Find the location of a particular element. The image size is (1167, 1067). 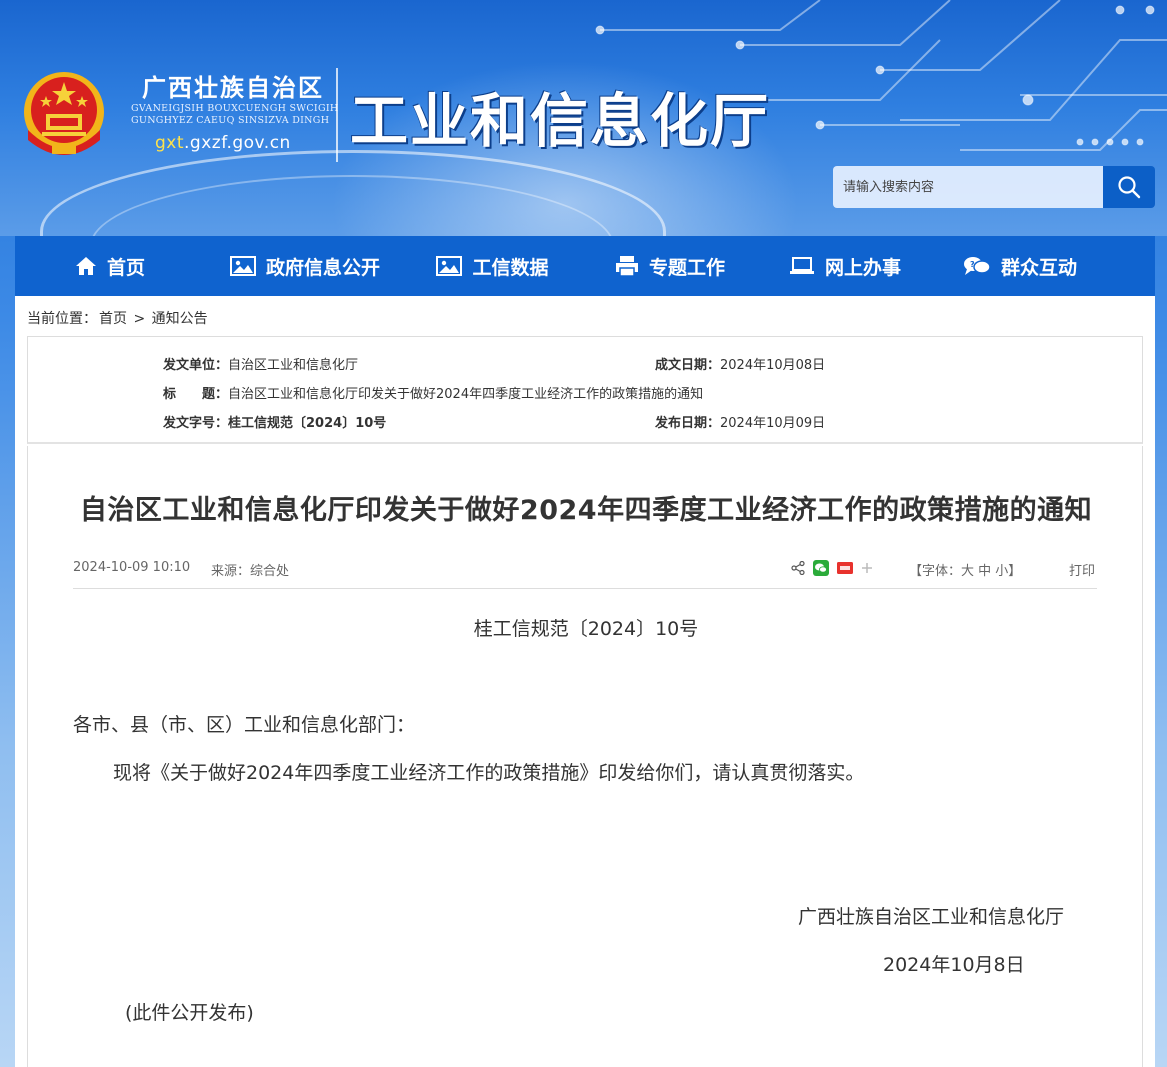

nav-item-data: 工信数据 is located at coordinates (492, 266).